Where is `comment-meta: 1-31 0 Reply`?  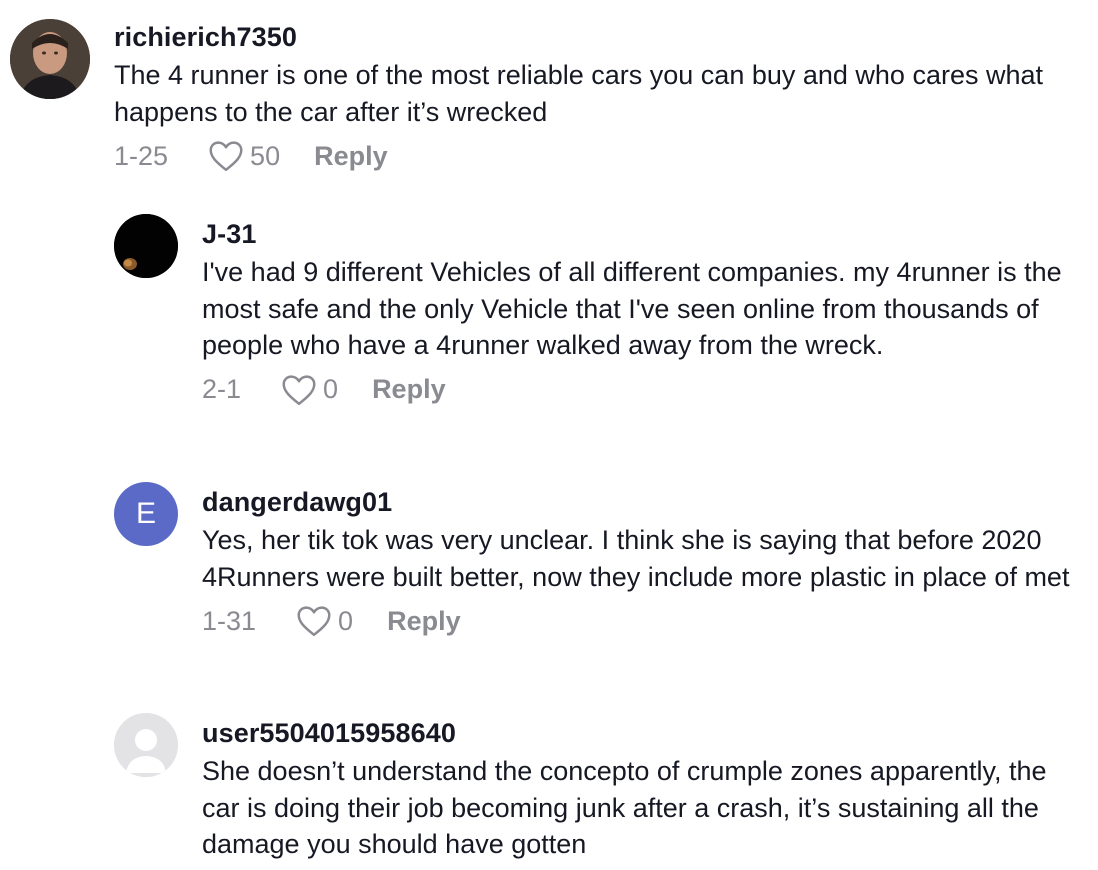
comment-meta: 1-31 0 Reply is located at coordinates (642, 621).